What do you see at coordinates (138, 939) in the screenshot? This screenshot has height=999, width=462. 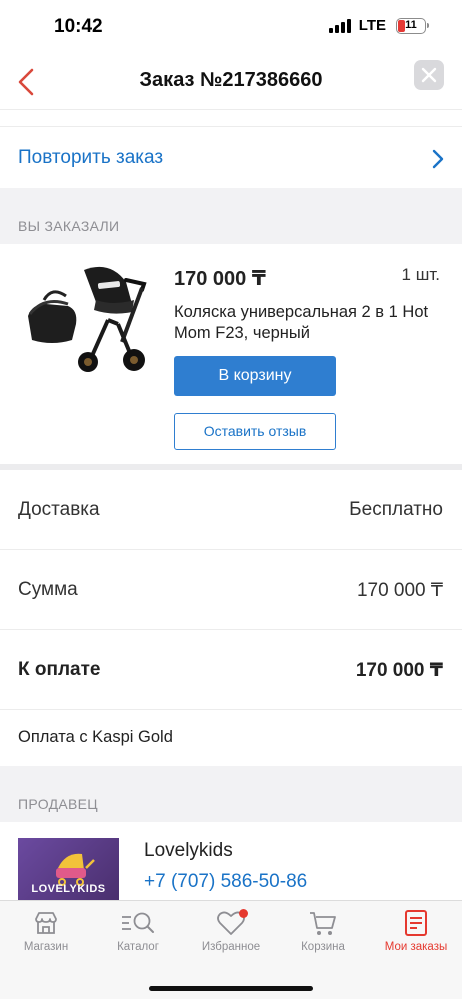 I see `tab-catalog: Каталог` at bounding box center [138, 939].